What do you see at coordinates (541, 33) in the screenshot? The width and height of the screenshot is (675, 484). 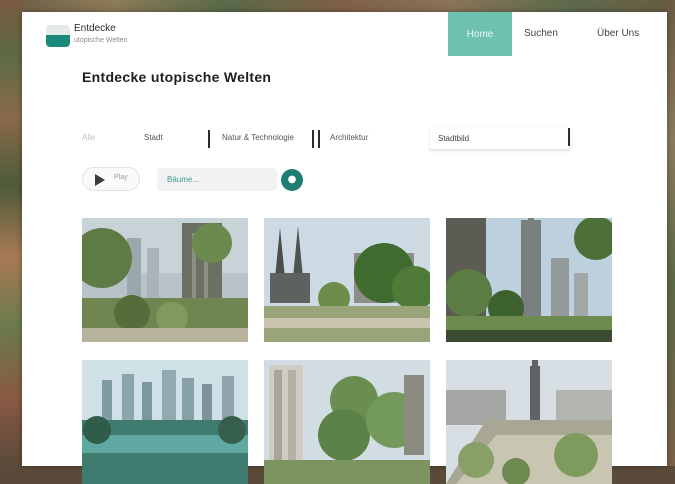 I see `nav-item-search: Suchen` at bounding box center [541, 33].